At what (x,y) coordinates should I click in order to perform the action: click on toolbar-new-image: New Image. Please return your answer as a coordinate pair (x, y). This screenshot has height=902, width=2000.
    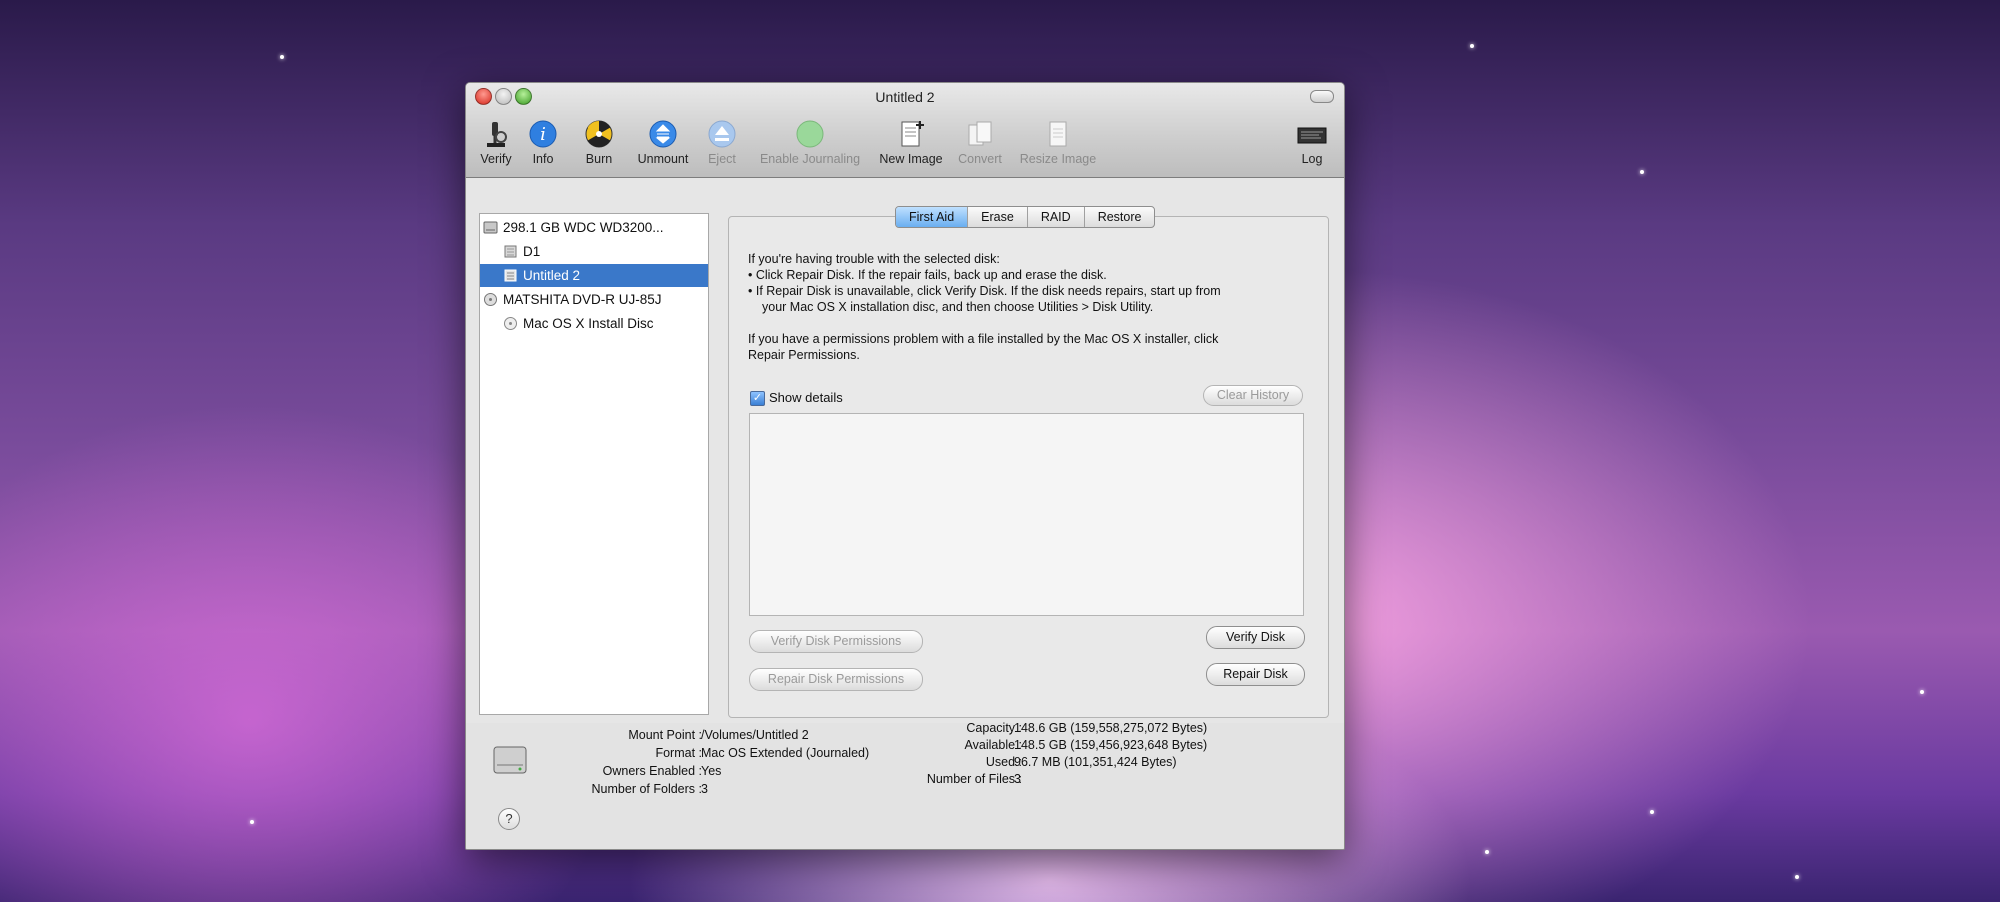
    Looking at the image, I should click on (911, 142).